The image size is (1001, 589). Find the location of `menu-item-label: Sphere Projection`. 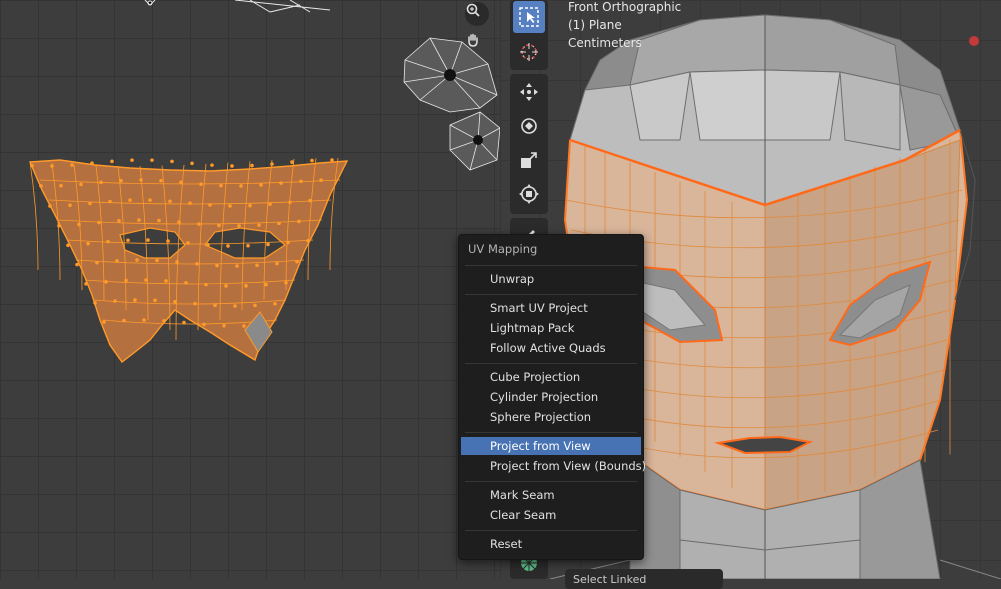

menu-item-label: Sphere Projection is located at coordinates (541, 417).